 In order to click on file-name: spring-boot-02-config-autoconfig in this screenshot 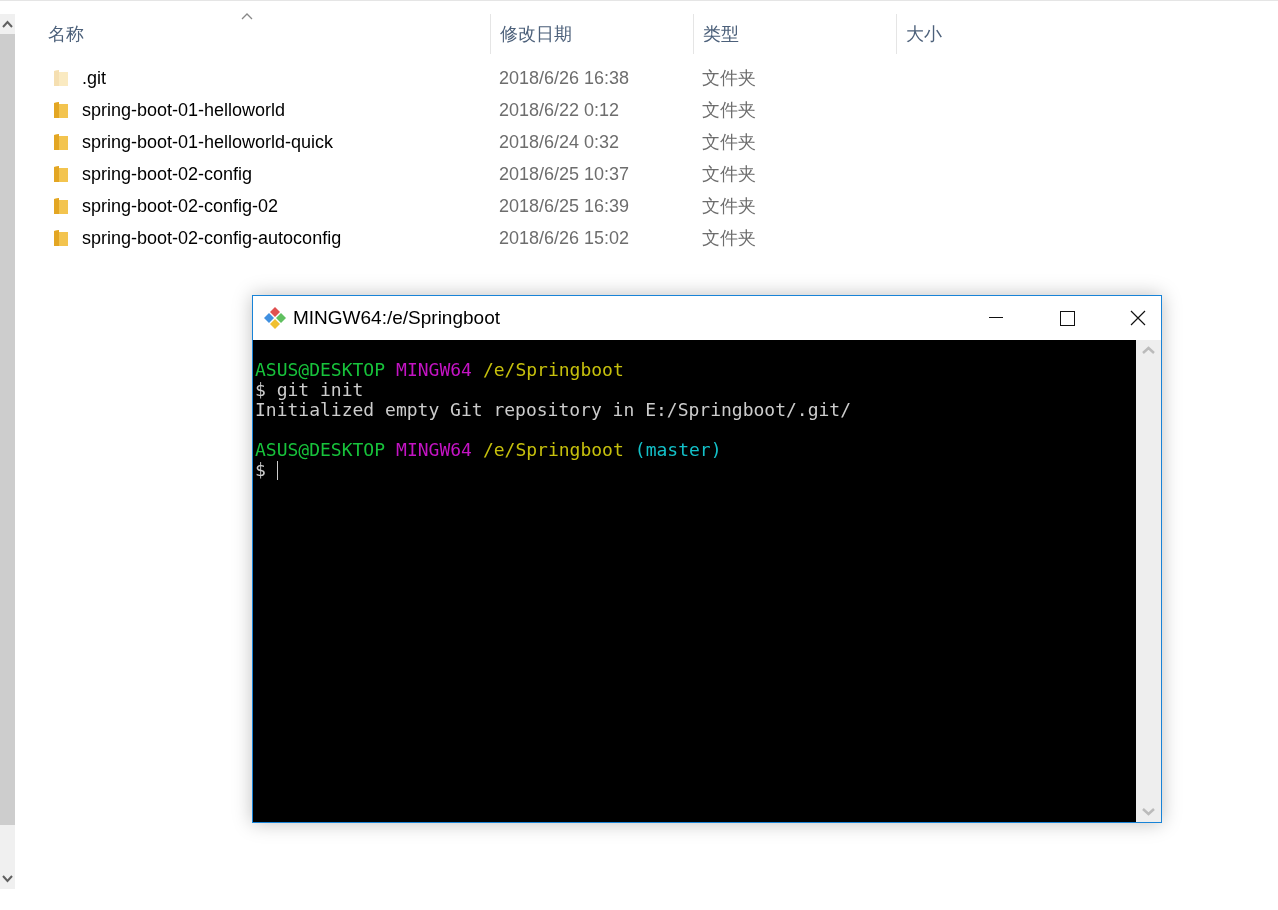, I will do `click(212, 238)`.